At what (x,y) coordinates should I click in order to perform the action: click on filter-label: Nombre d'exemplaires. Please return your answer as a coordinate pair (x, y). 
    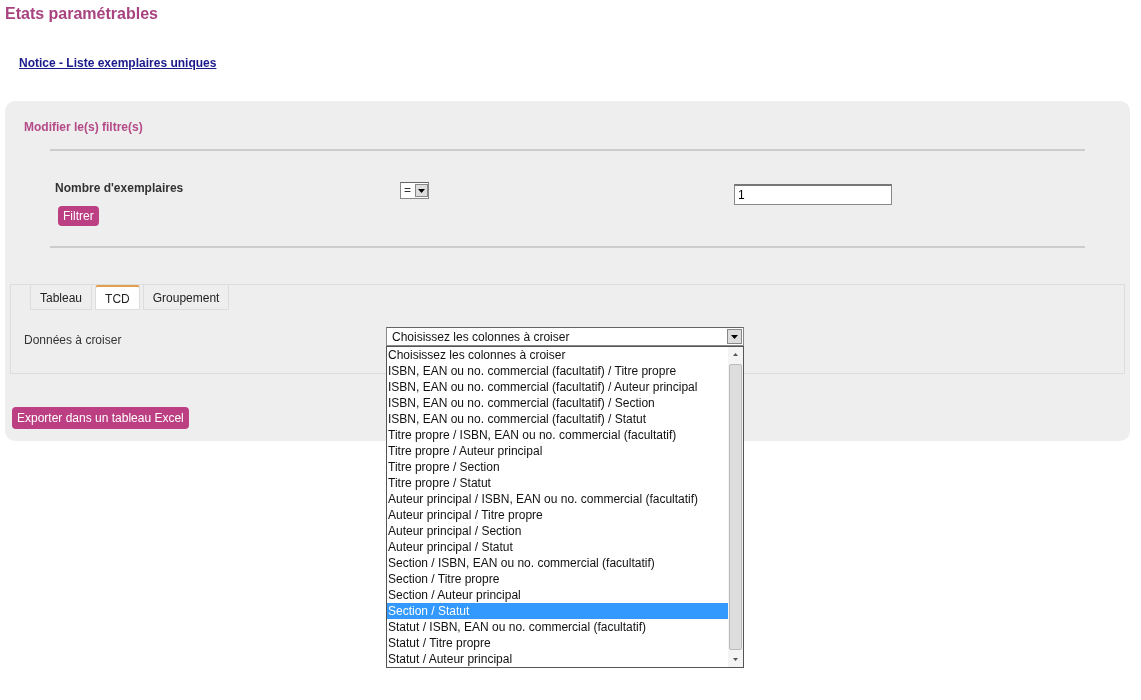
    Looking at the image, I should click on (120, 188).